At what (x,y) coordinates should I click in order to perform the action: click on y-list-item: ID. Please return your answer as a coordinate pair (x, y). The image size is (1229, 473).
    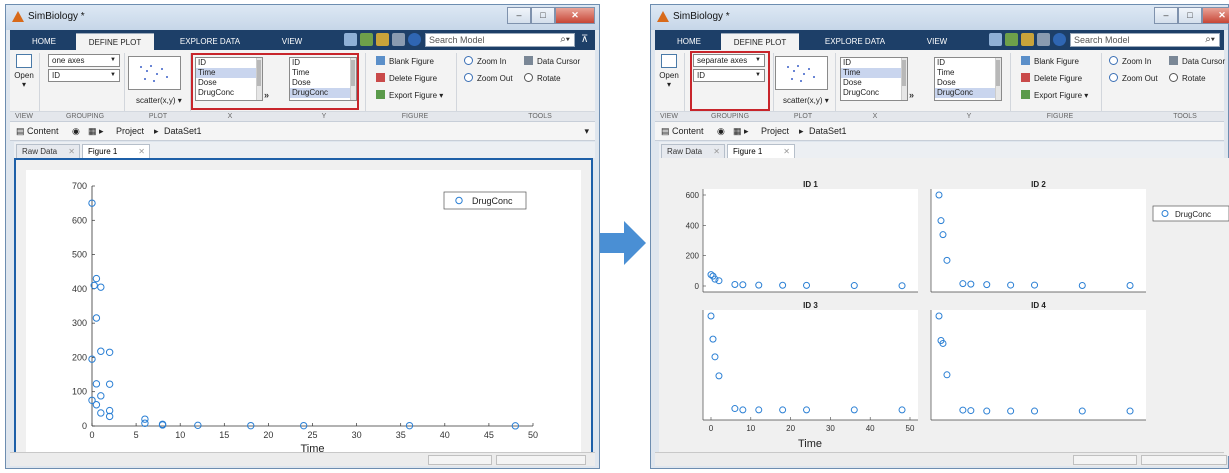
    Looking at the image, I should click on (968, 63).